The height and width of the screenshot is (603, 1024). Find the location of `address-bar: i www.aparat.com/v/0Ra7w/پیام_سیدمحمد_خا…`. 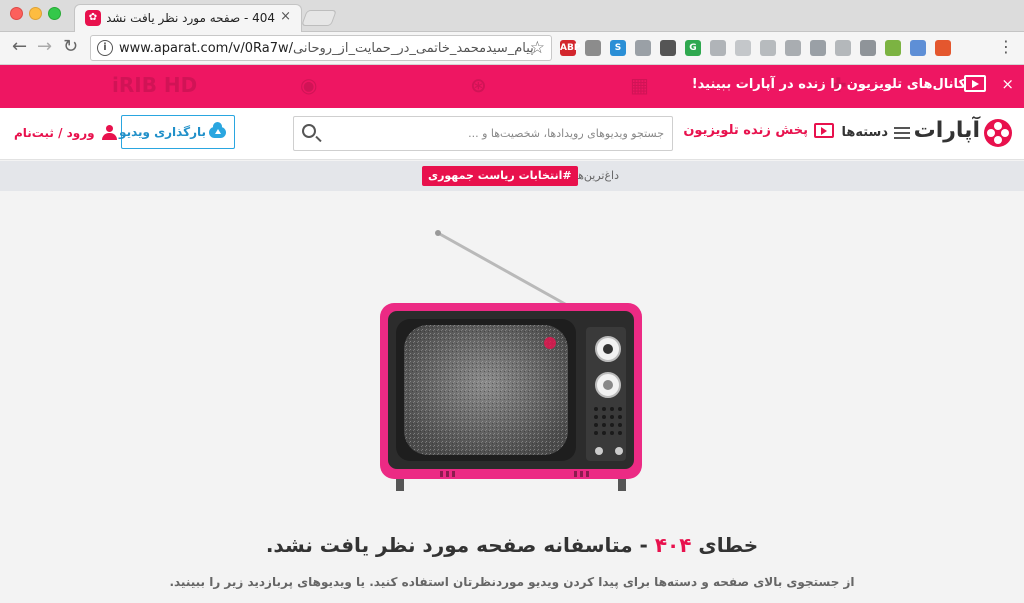

address-bar: i www.aparat.com/v/0Ra7w/پیام_سیدمحمد_خا… is located at coordinates (321, 48).